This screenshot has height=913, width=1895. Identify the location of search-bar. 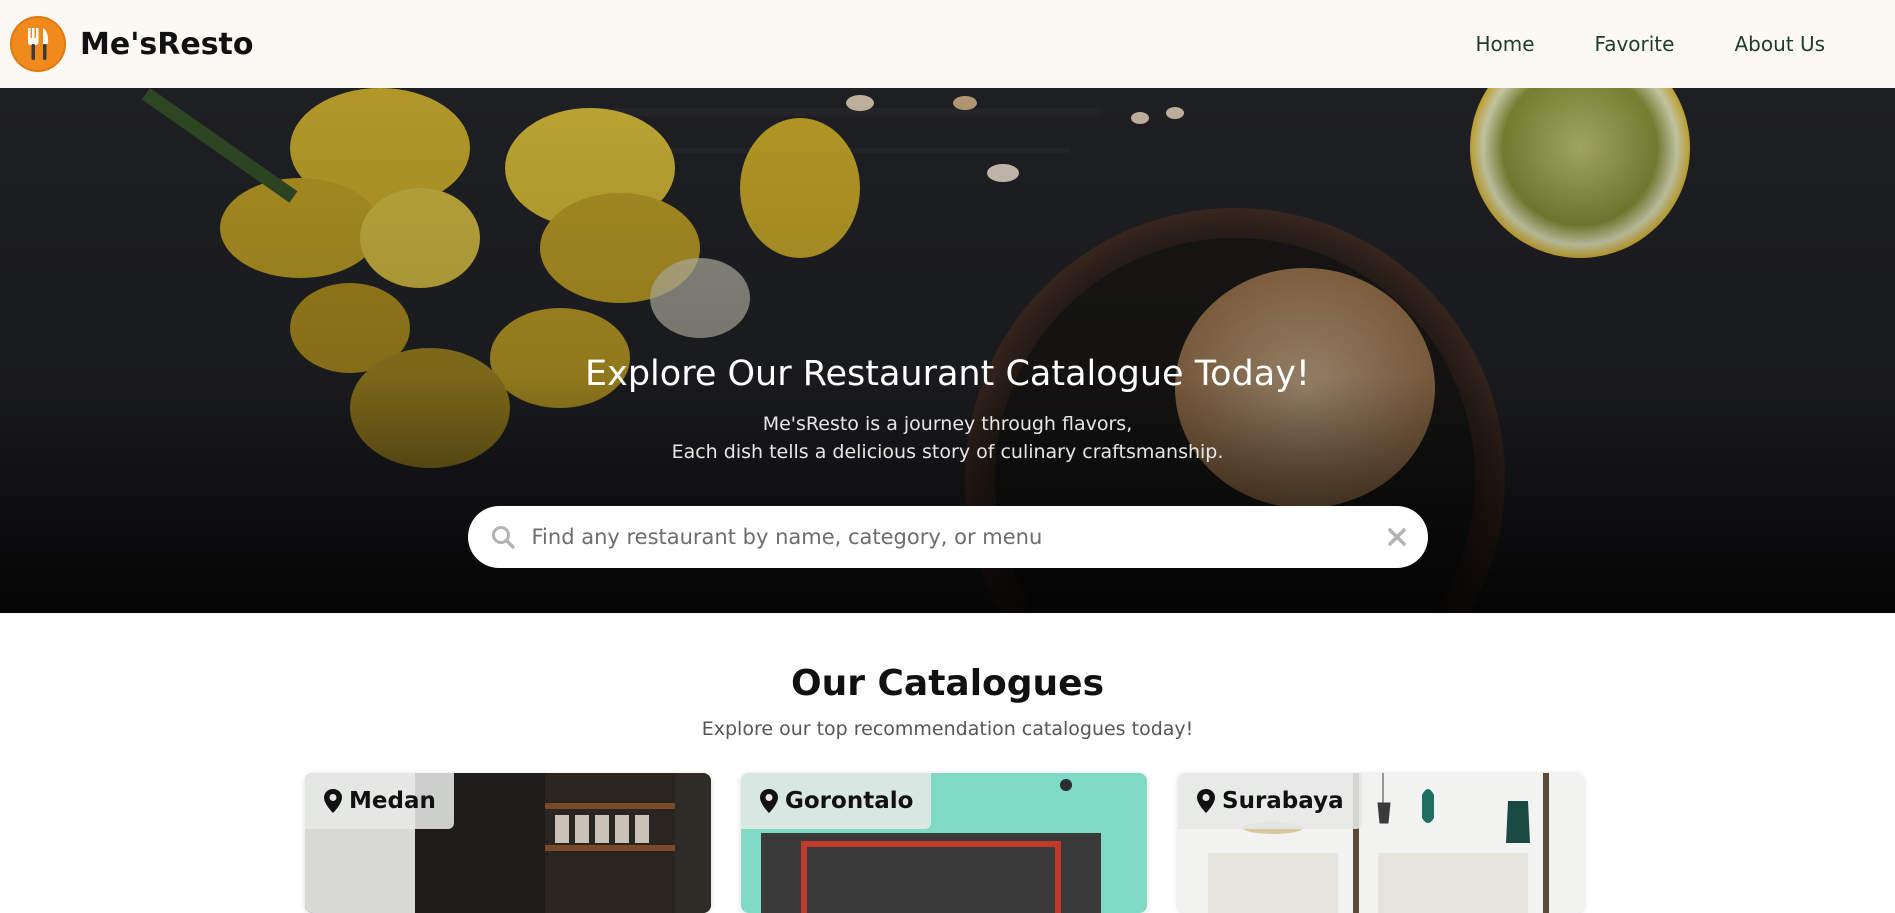
(947, 537).